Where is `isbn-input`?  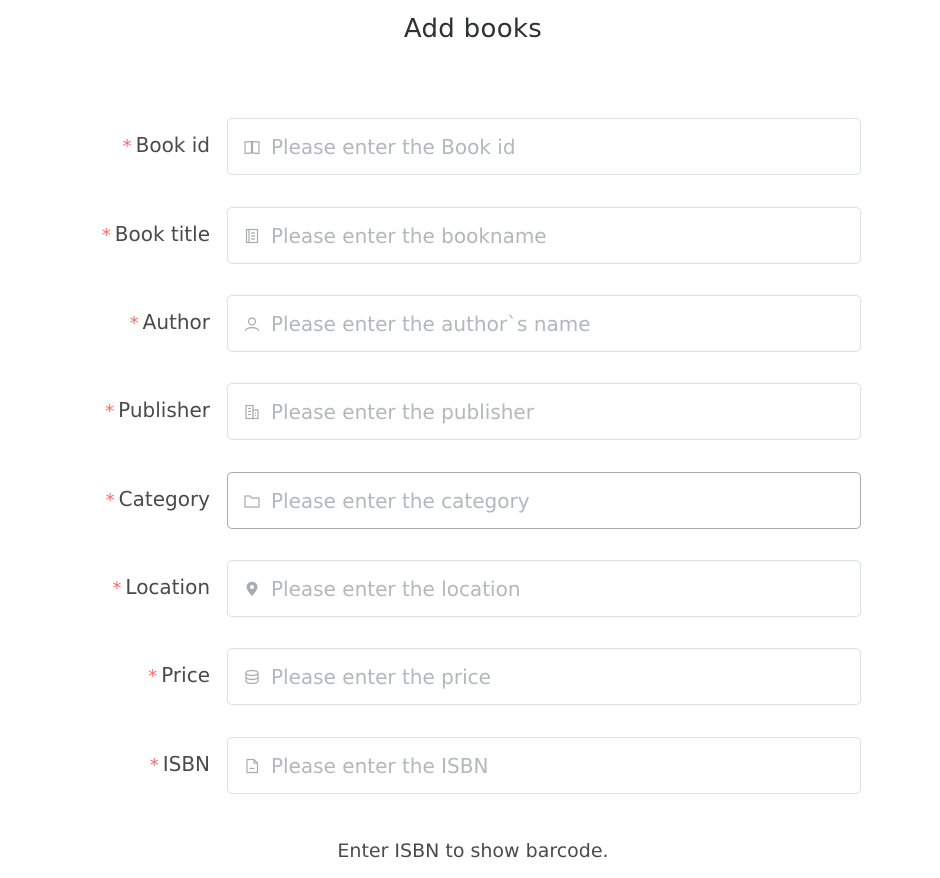 isbn-input is located at coordinates (561, 765).